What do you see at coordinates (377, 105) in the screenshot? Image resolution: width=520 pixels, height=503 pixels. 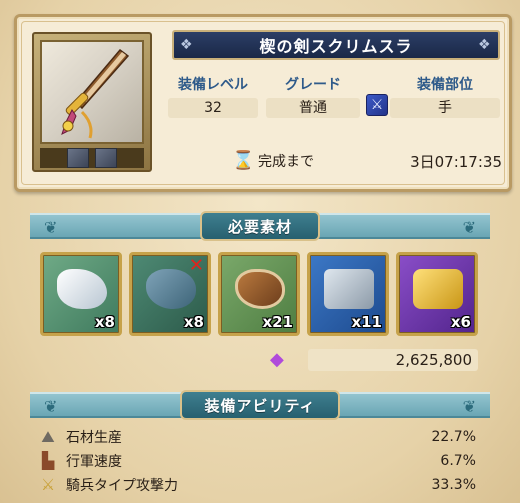 I see `equip-slot-sword-icon: ⚔` at bounding box center [377, 105].